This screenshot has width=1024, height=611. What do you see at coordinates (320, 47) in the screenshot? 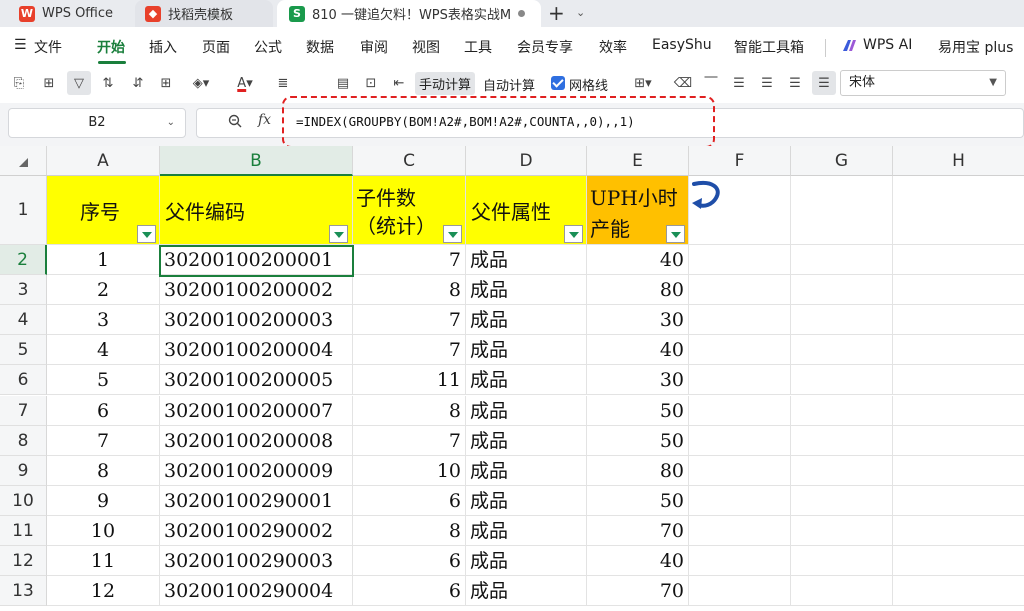
I see `menu-data: 数据` at bounding box center [320, 47].